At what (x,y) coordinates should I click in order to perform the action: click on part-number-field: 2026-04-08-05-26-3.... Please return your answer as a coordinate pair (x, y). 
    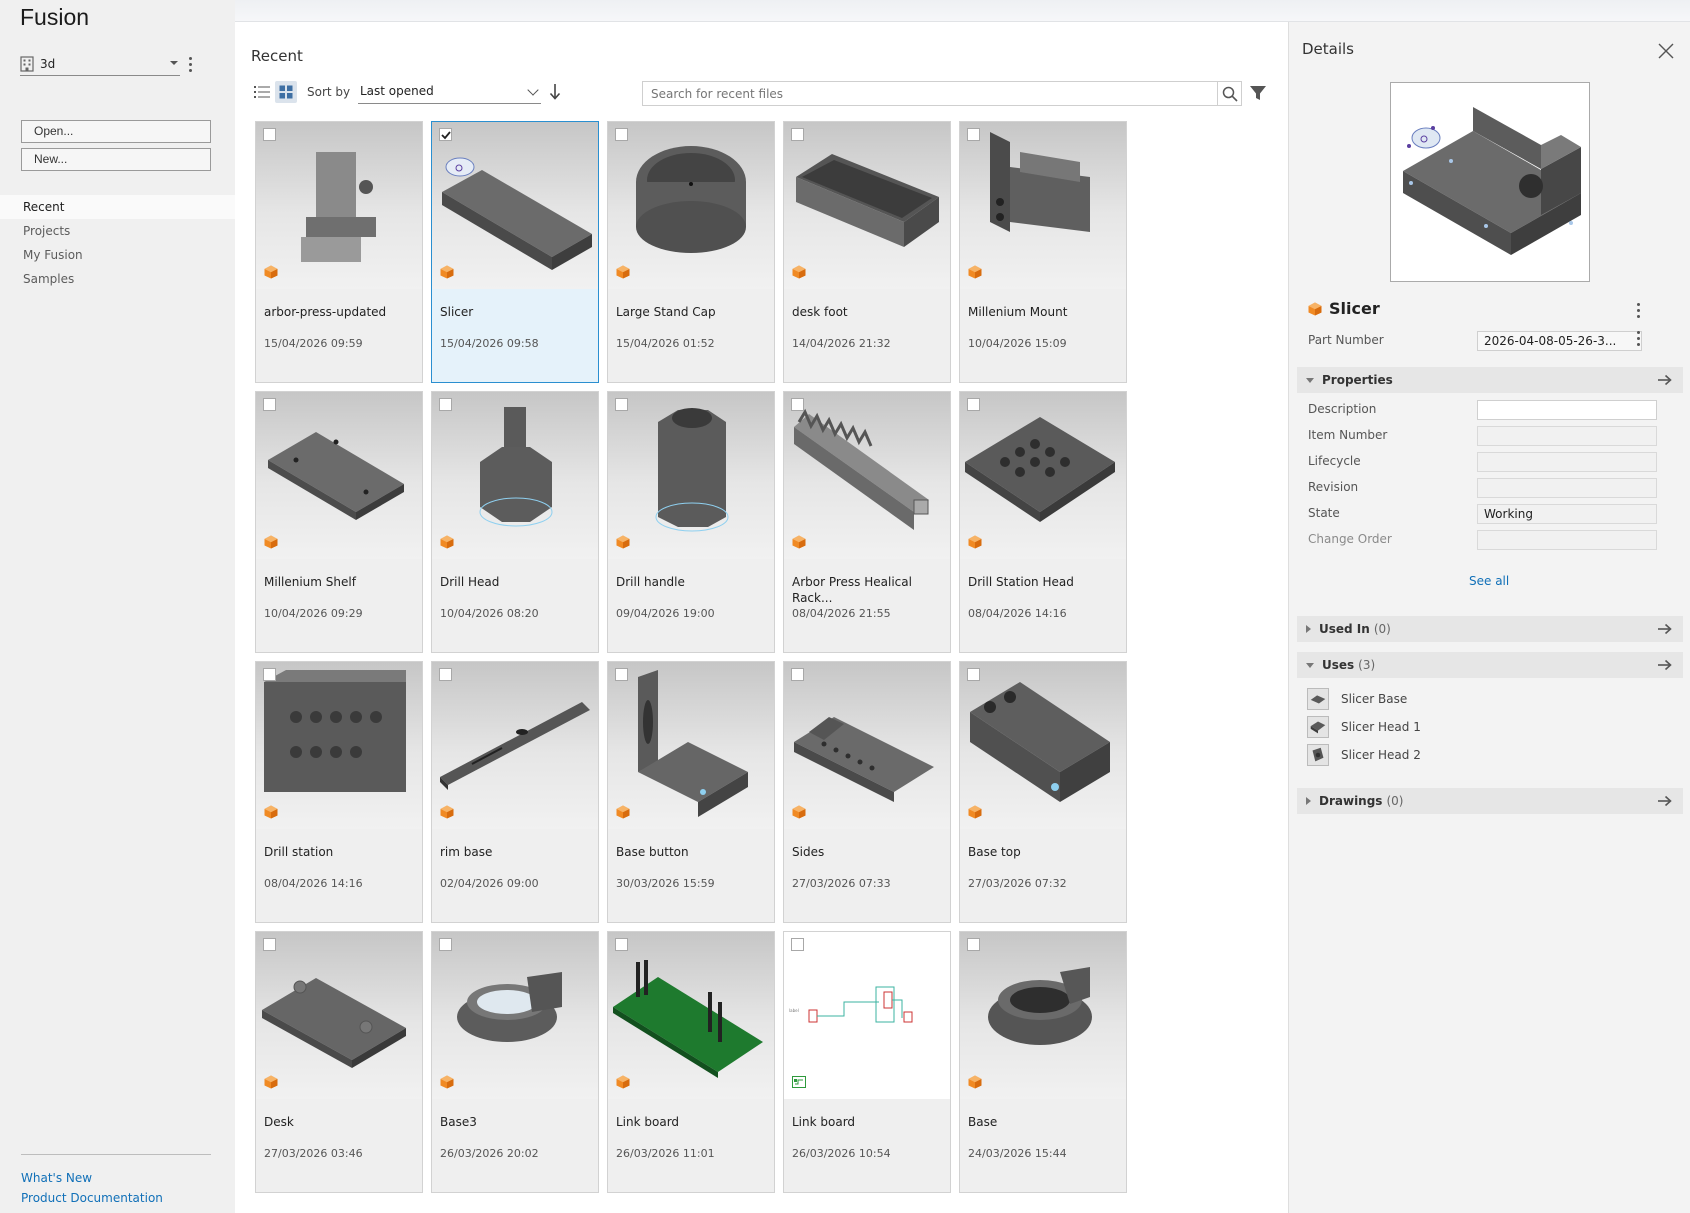
    Looking at the image, I should click on (1559, 341).